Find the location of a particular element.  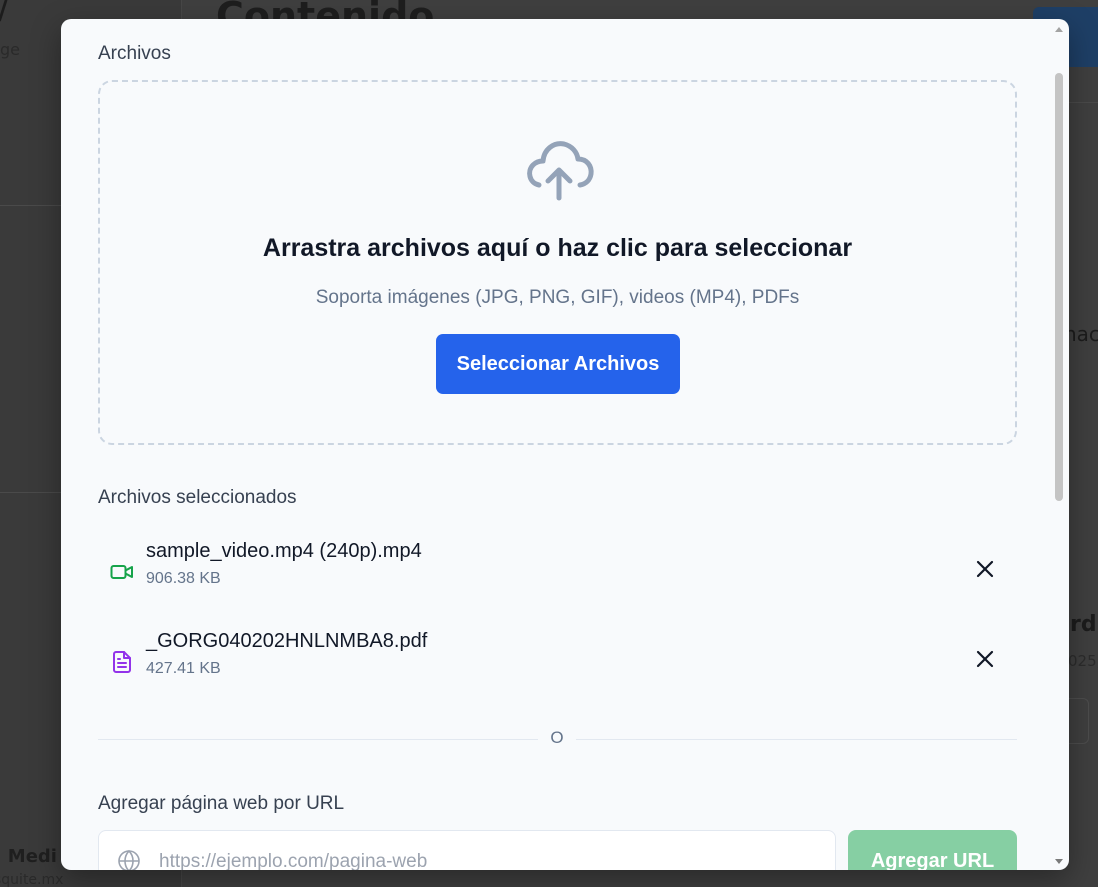

add-url-button: Agregar URL is located at coordinates (932, 850).